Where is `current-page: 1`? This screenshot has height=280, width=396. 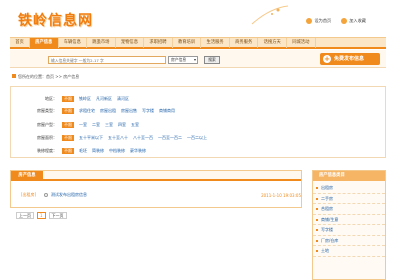
current-page: 1 is located at coordinates (41, 215).